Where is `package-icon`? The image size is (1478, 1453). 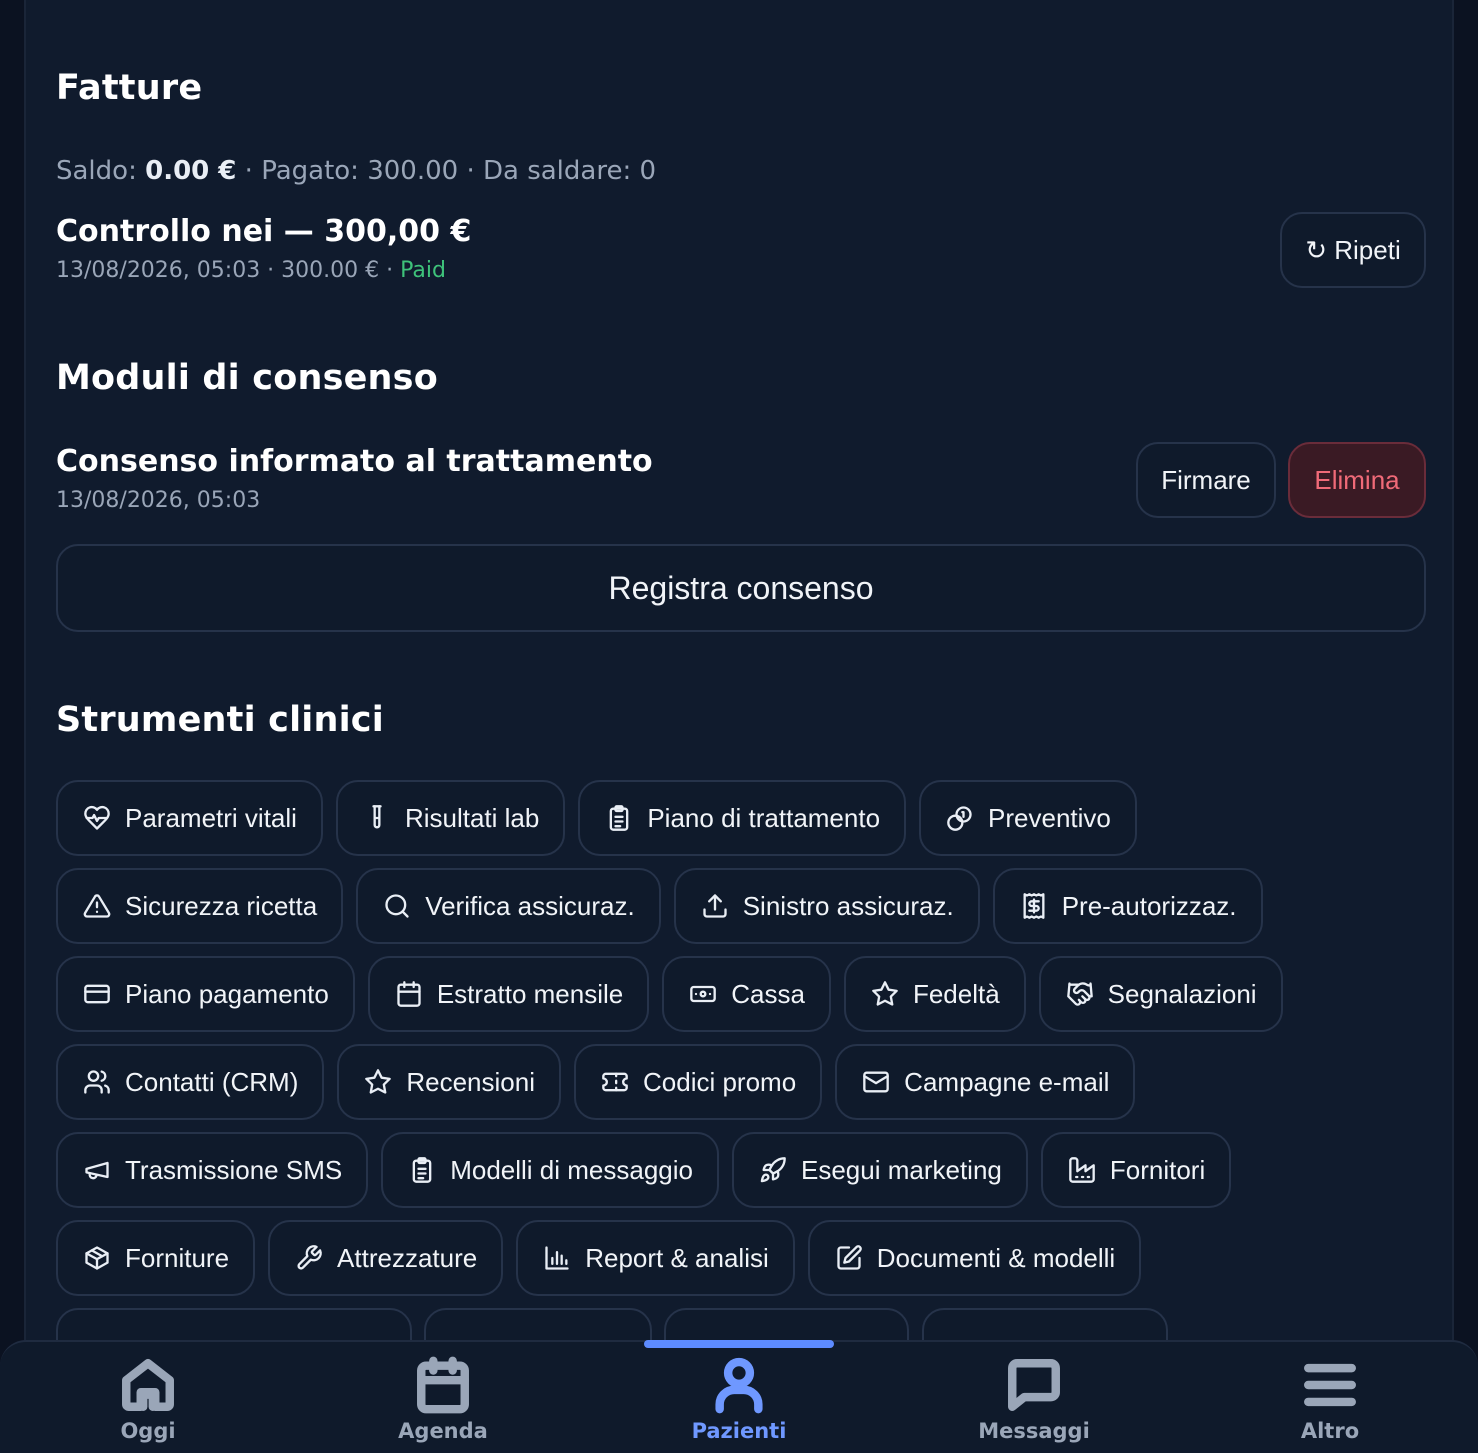 package-icon is located at coordinates (97, 1258).